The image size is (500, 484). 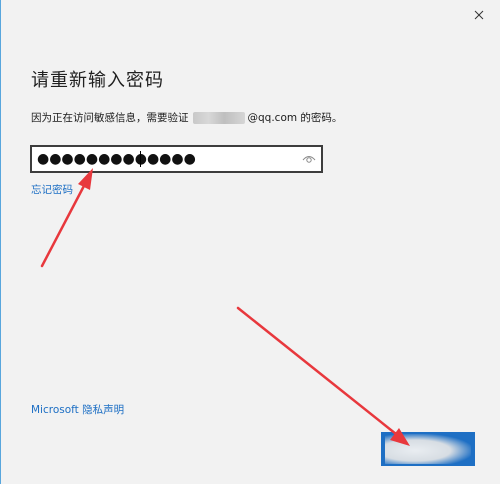 I want to click on redacted-button-label, so click(x=428, y=449).